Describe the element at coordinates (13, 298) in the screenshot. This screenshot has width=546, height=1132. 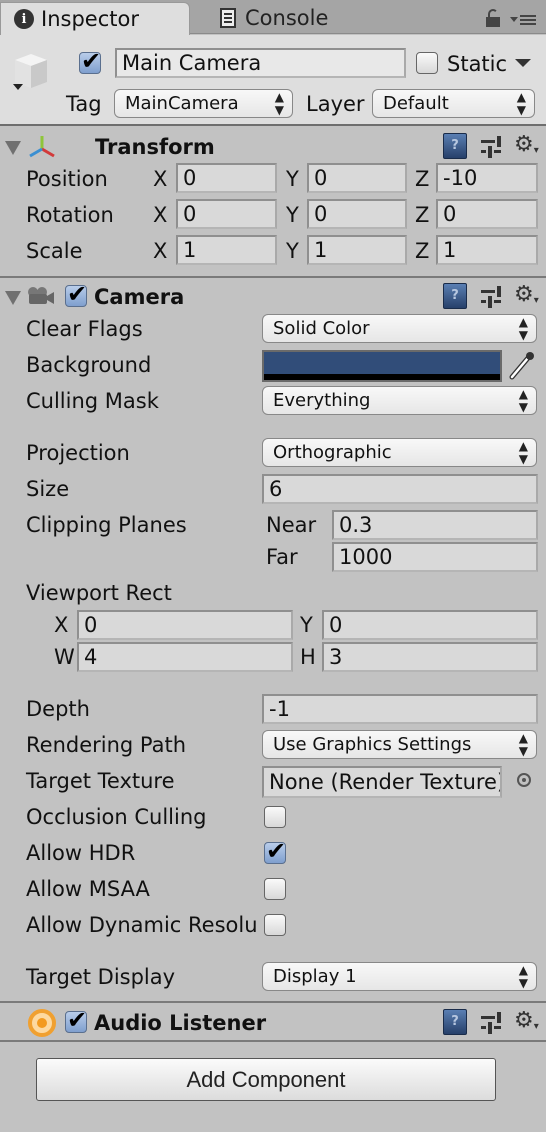
I see `camera-foldout-icon` at that location.